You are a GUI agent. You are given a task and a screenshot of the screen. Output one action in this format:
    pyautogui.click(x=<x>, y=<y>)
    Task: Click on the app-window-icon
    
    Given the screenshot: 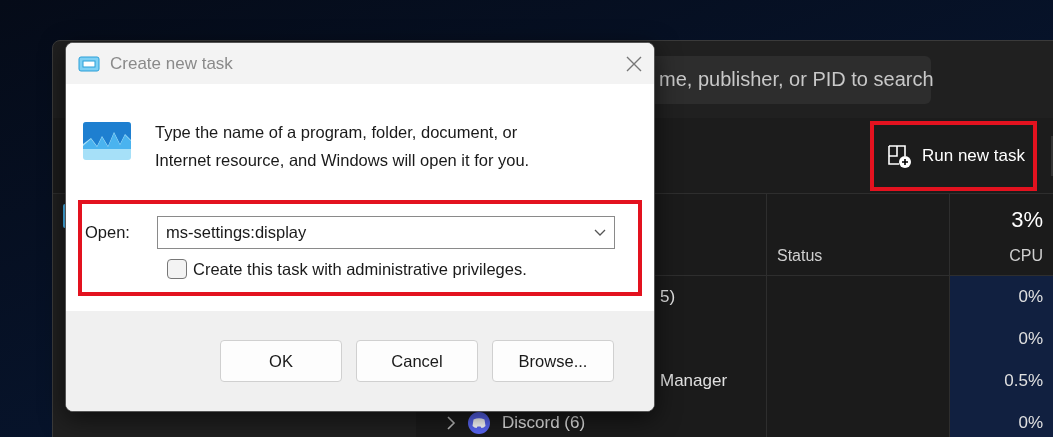 What is the action you would take?
    pyautogui.click(x=89, y=63)
    